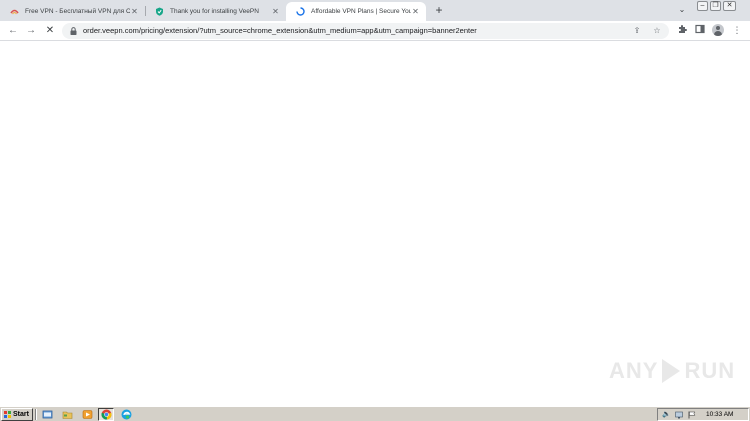 The width and height of the screenshot is (750, 421). I want to click on start-label: Start, so click(21, 414).